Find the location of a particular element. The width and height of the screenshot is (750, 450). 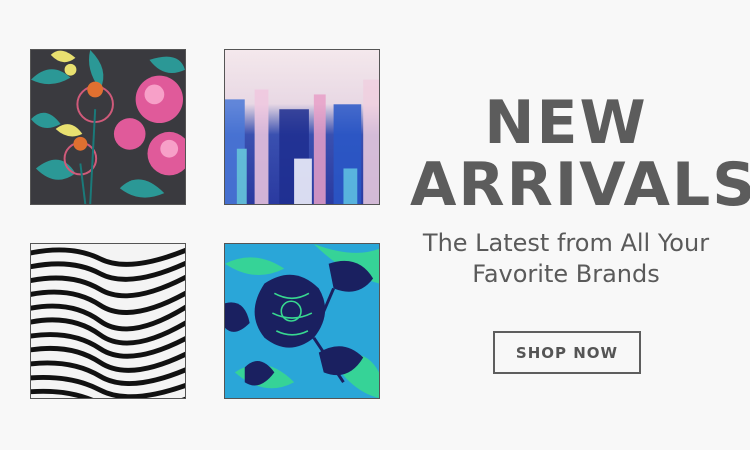

floral-print-swatch is located at coordinates (108, 127).